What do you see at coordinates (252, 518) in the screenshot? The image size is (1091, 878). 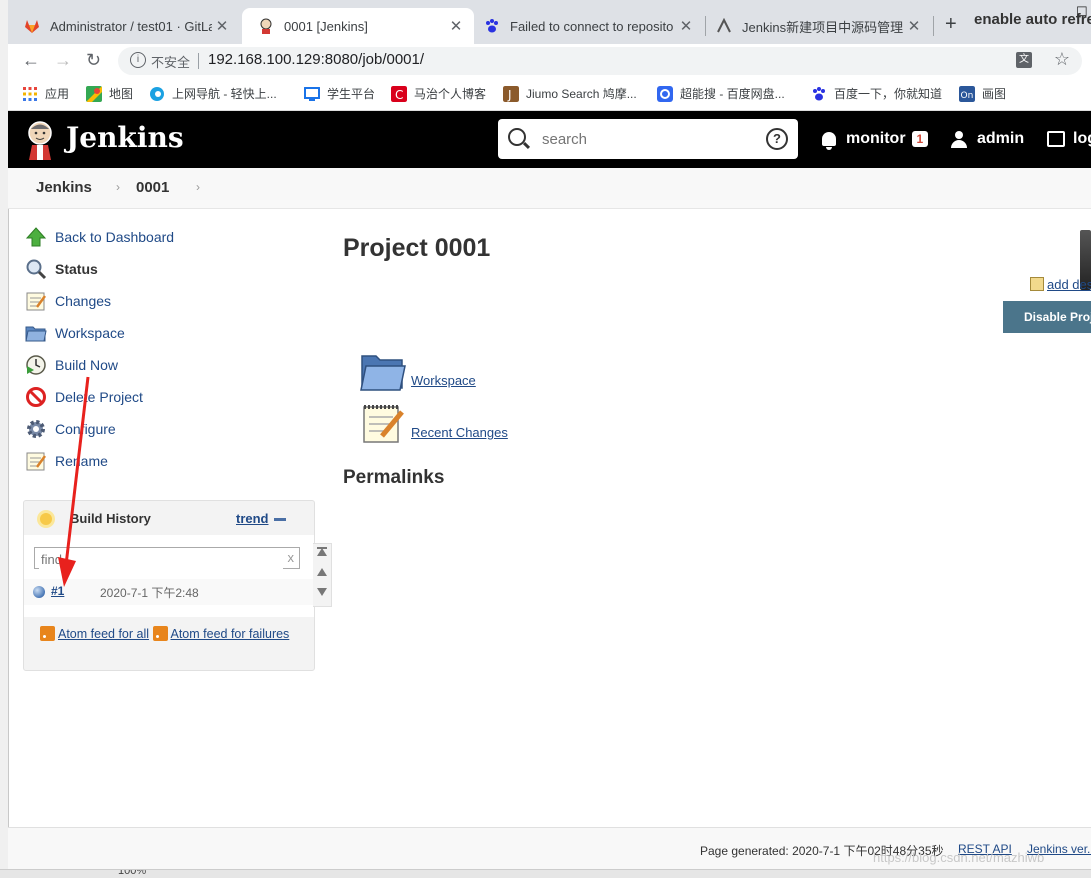 I see `trend-link: trend` at bounding box center [252, 518].